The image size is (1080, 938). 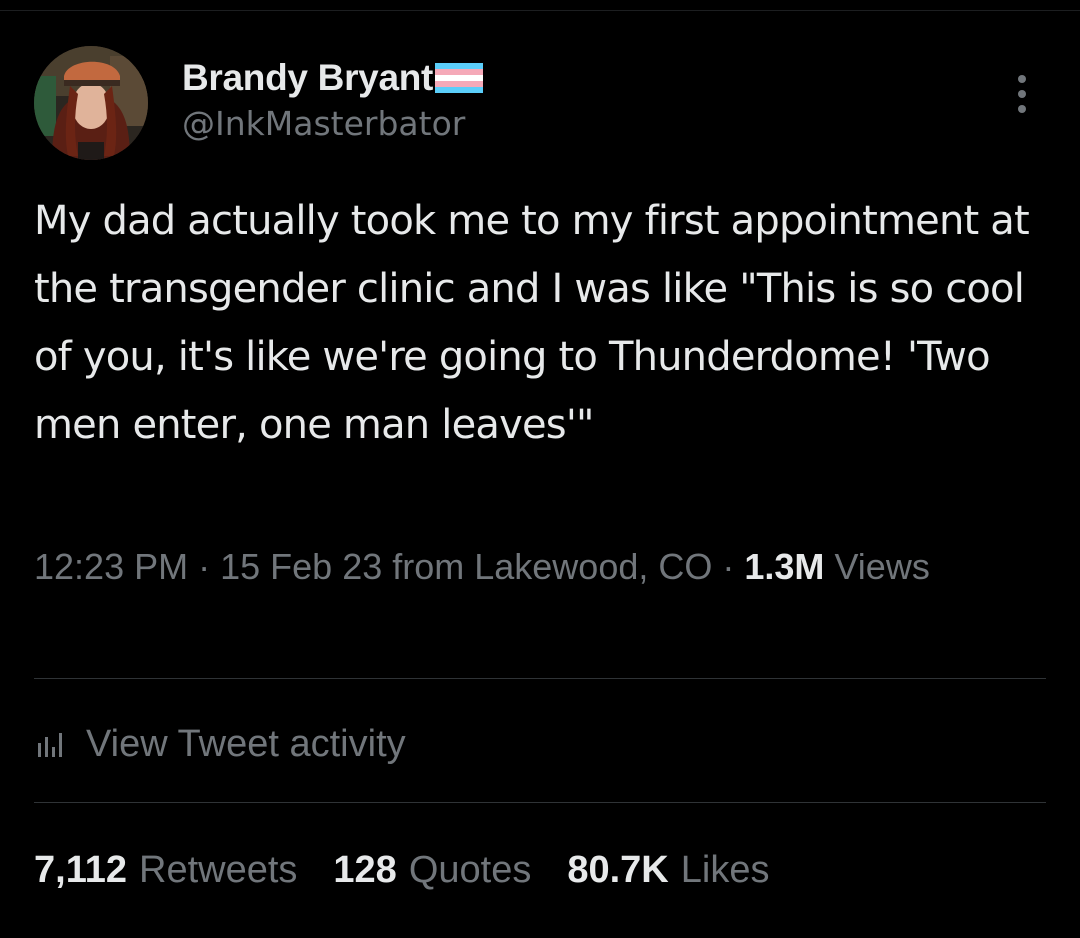 What do you see at coordinates (789, 566) in the screenshot?
I see `views-count: 1.3M` at bounding box center [789, 566].